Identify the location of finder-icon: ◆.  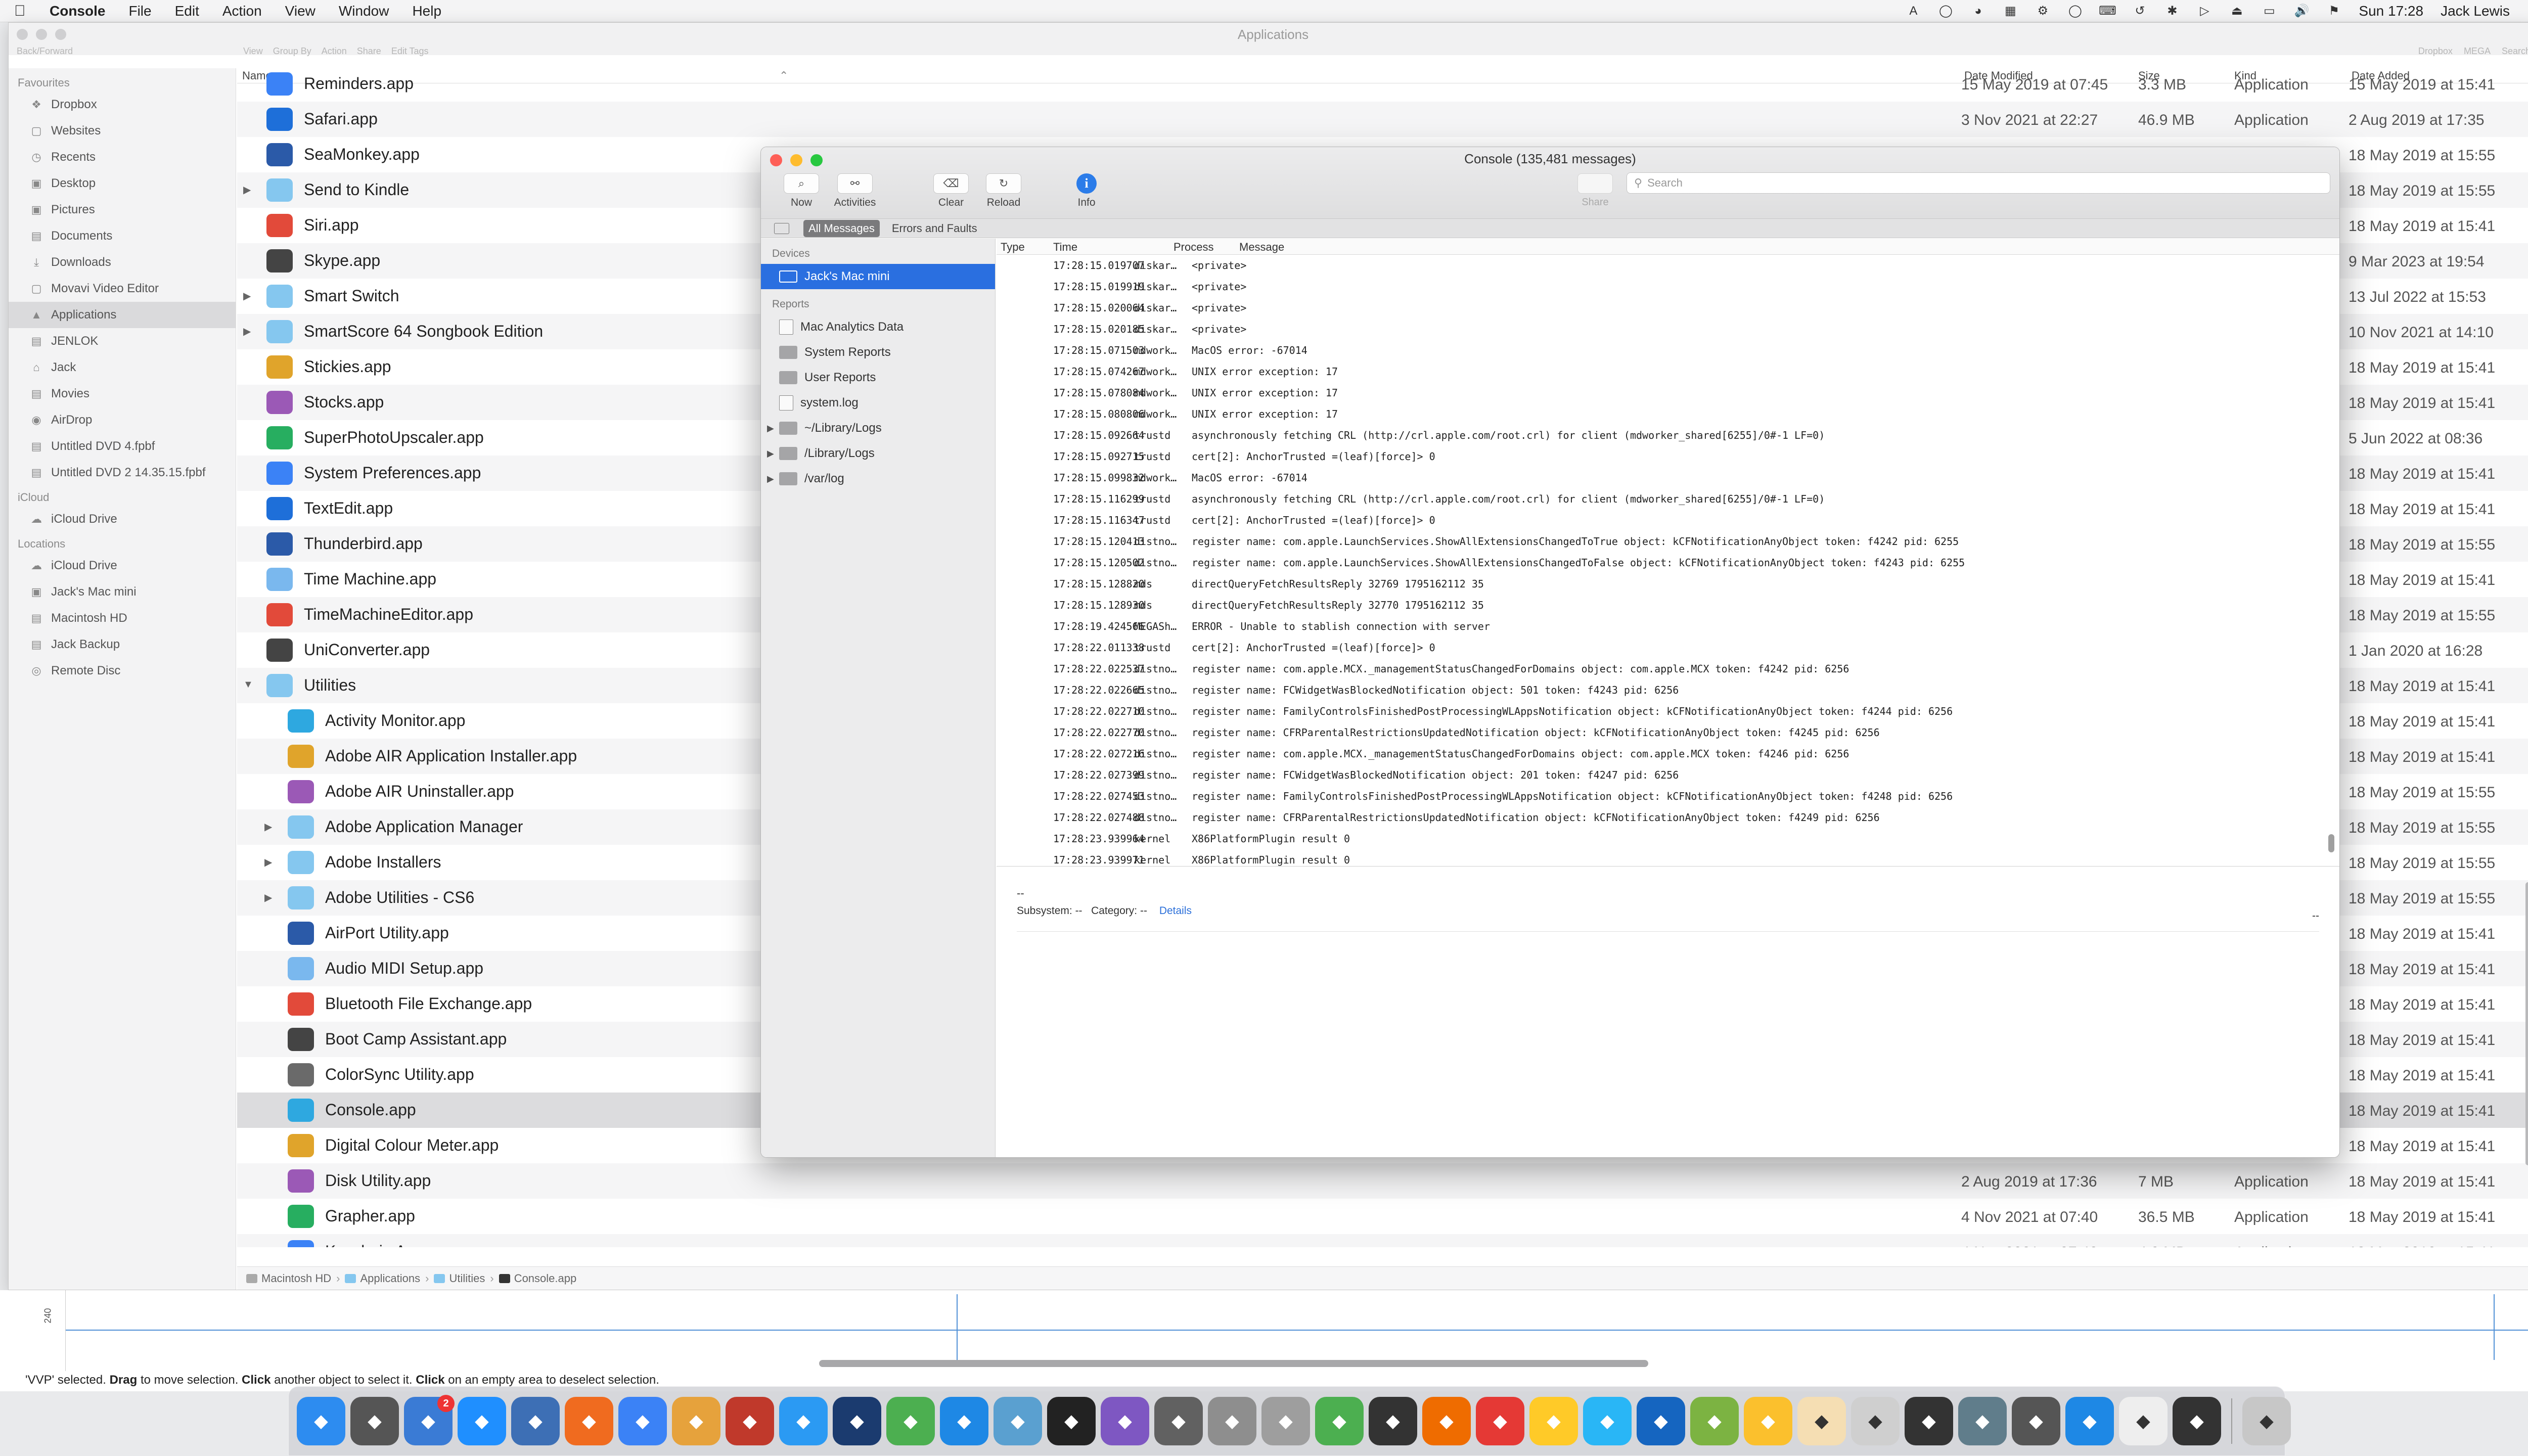
(321, 1421).